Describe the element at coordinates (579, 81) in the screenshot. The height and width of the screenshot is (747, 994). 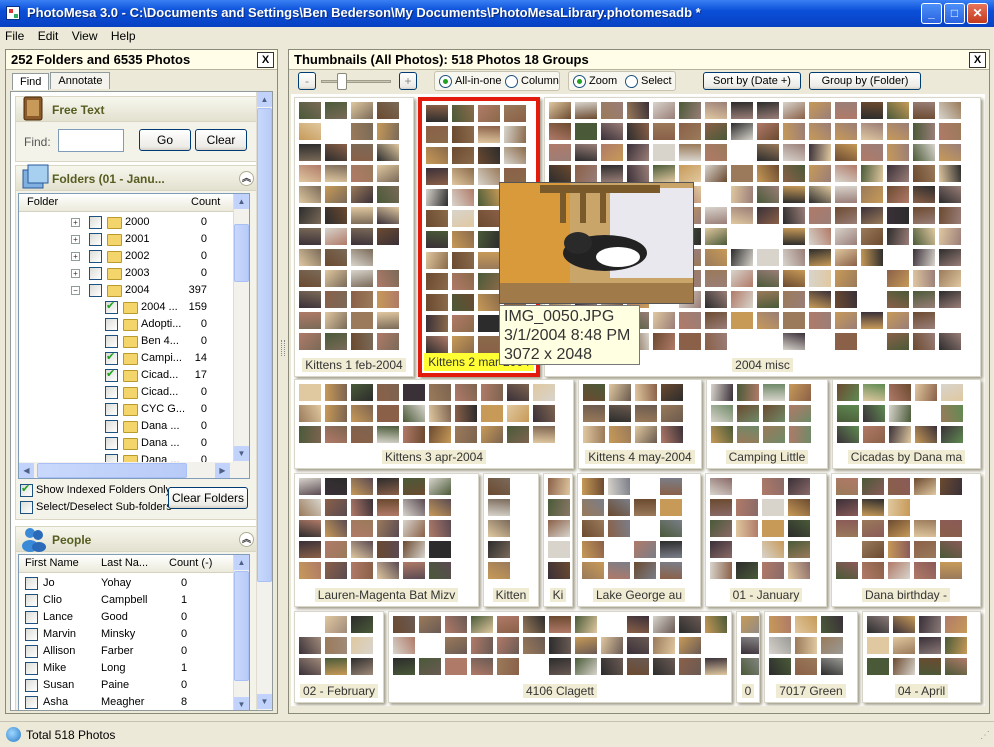
I see `zoom-radio` at that location.